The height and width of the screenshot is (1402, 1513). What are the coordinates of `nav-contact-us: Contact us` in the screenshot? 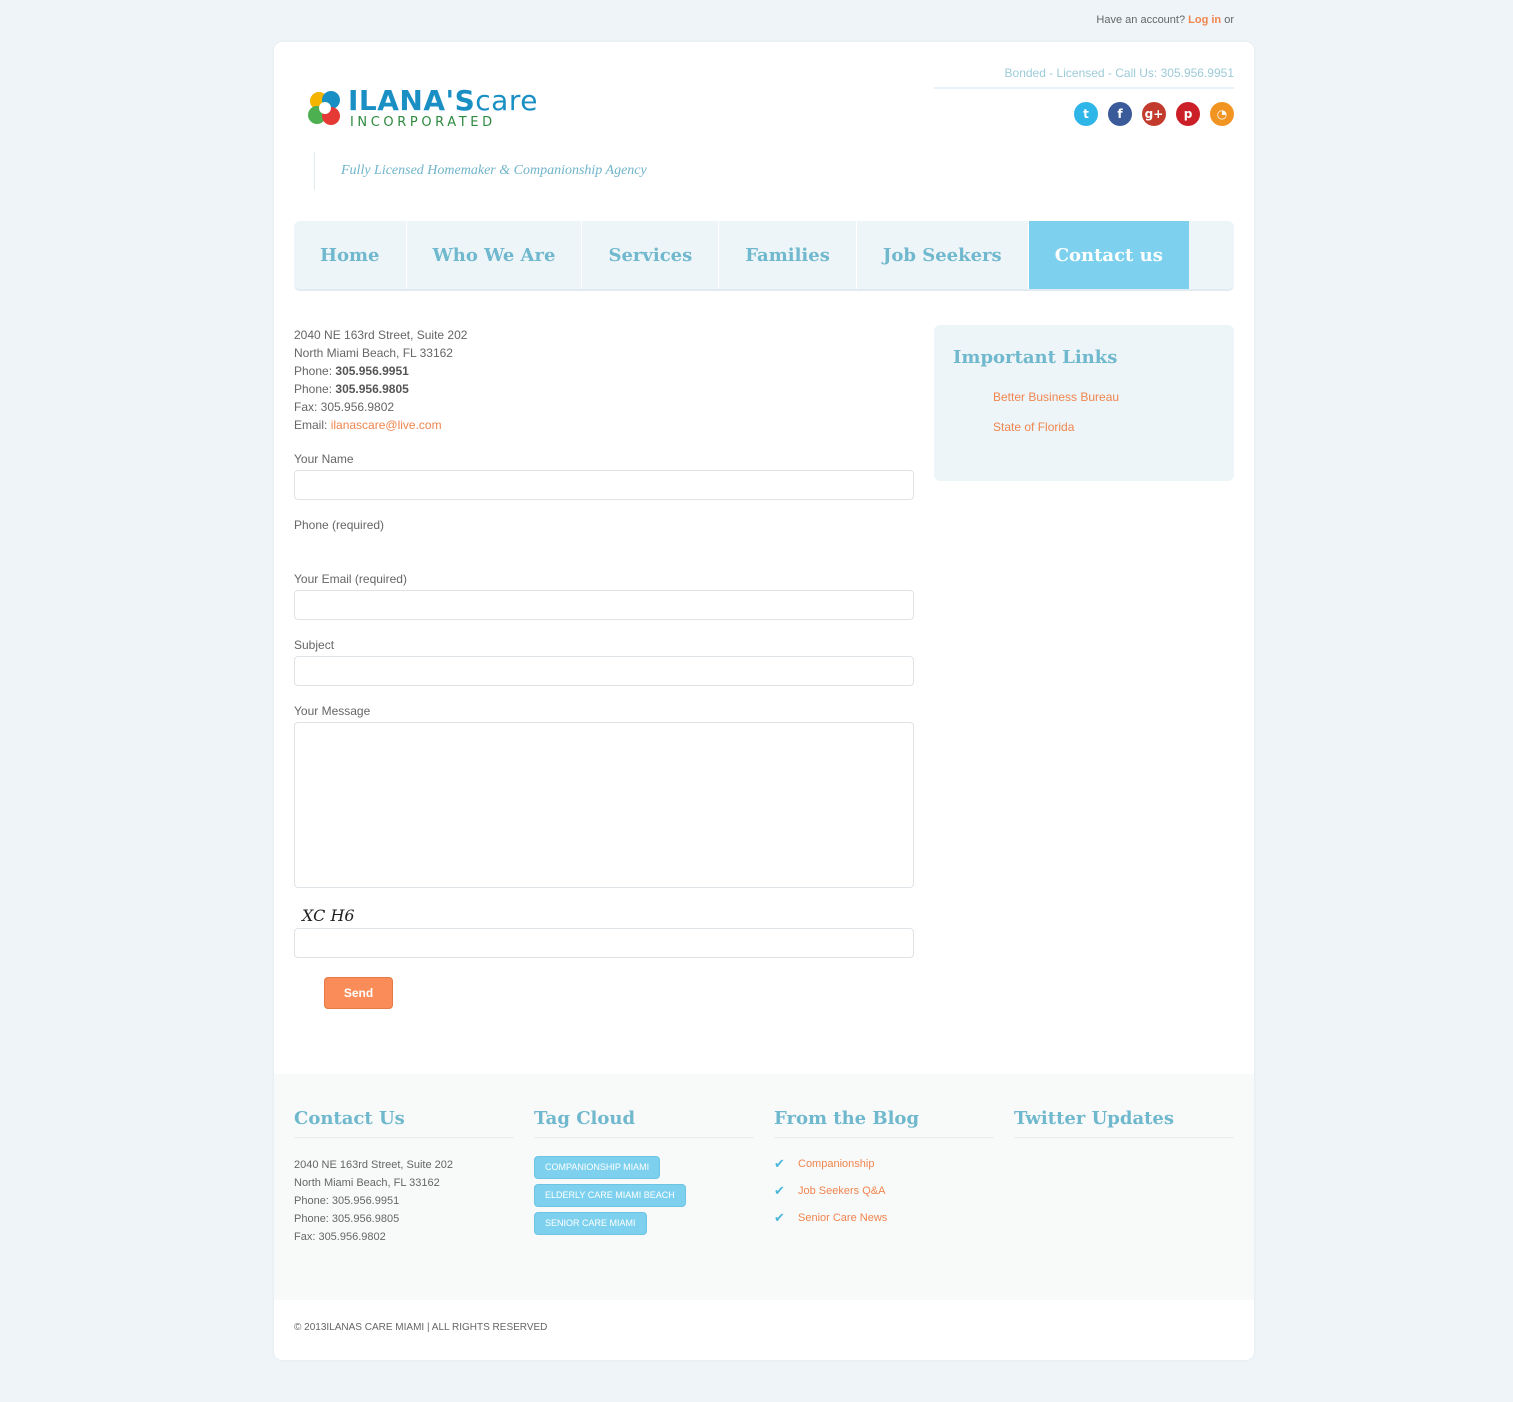 It's located at (1108, 255).